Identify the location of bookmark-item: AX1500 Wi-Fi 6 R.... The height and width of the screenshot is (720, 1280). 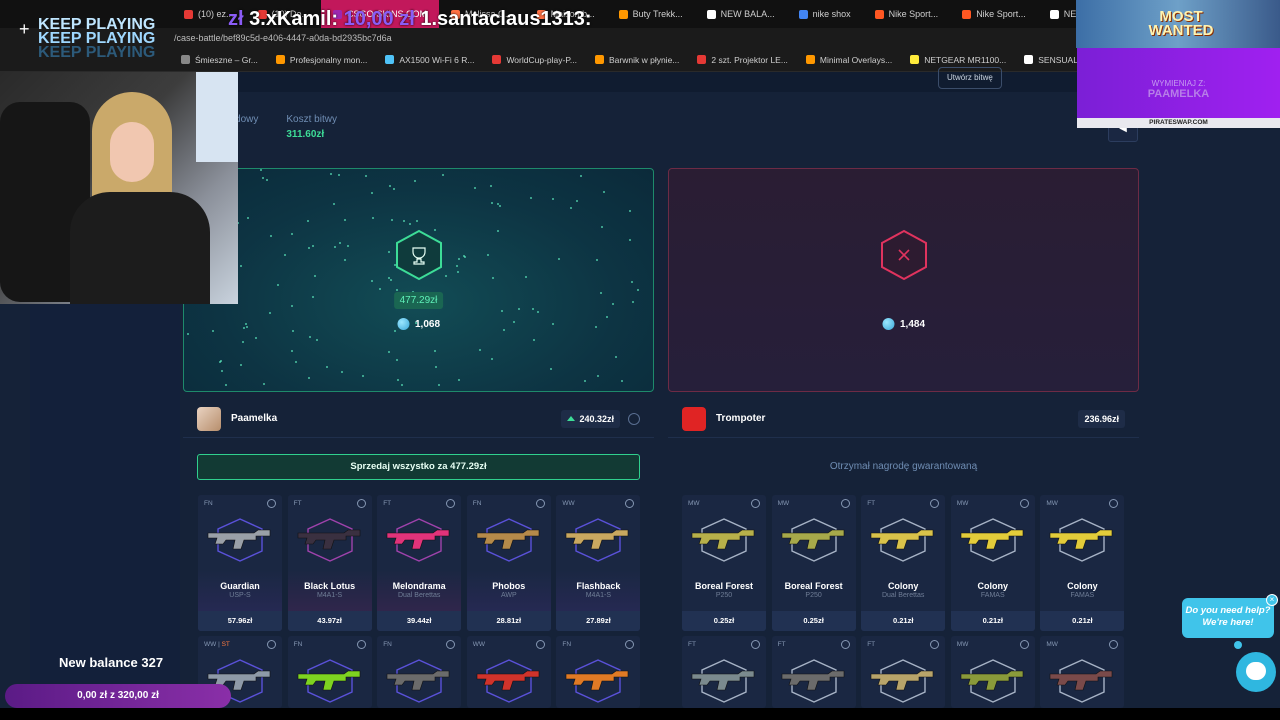
(429, 60).